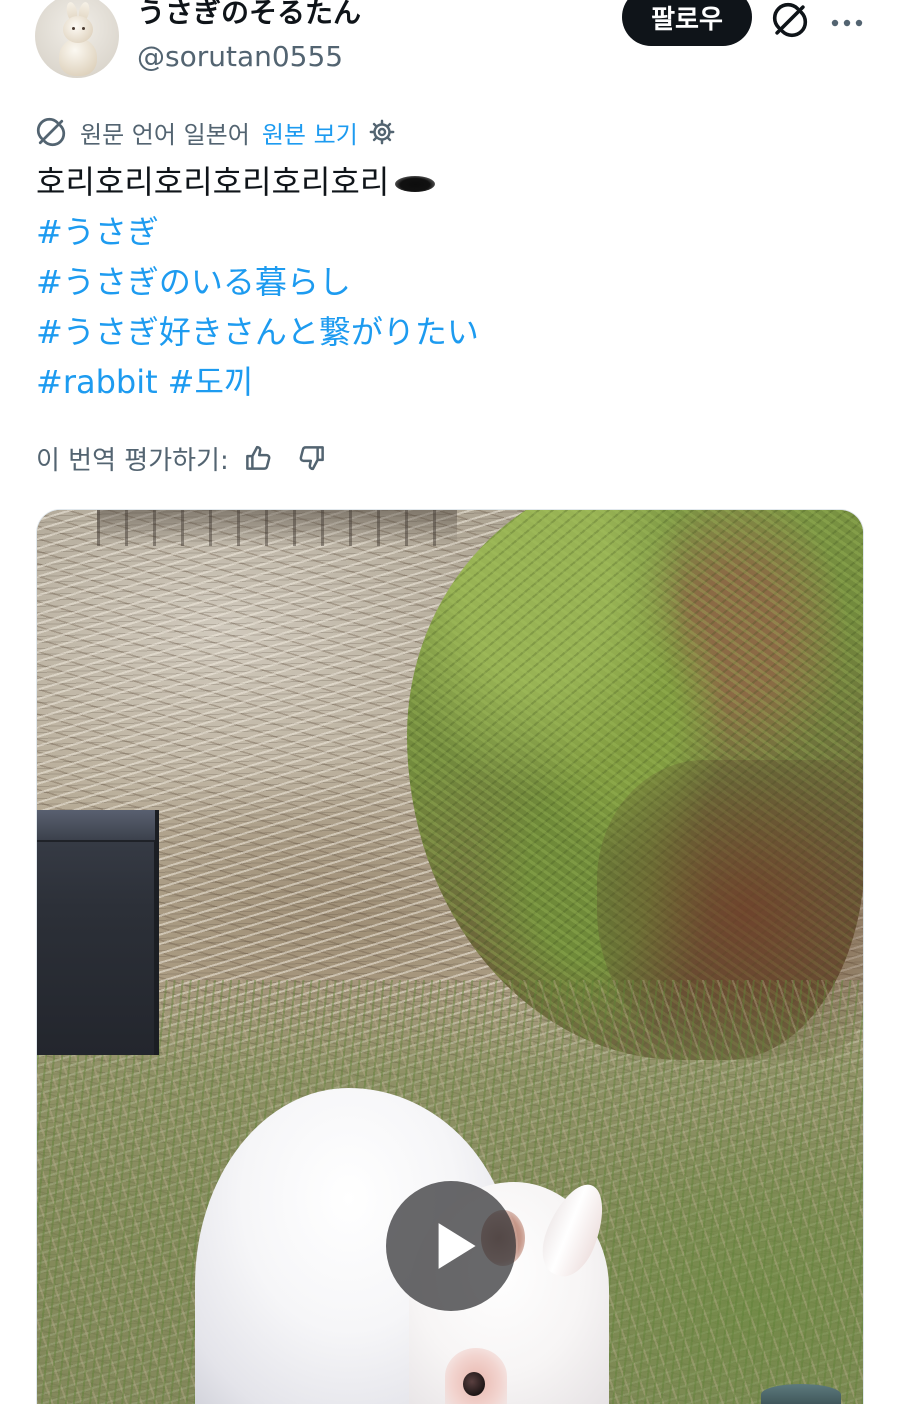 The image size is (900, 1404). I want to click on grok-icon, so click(790, 20).